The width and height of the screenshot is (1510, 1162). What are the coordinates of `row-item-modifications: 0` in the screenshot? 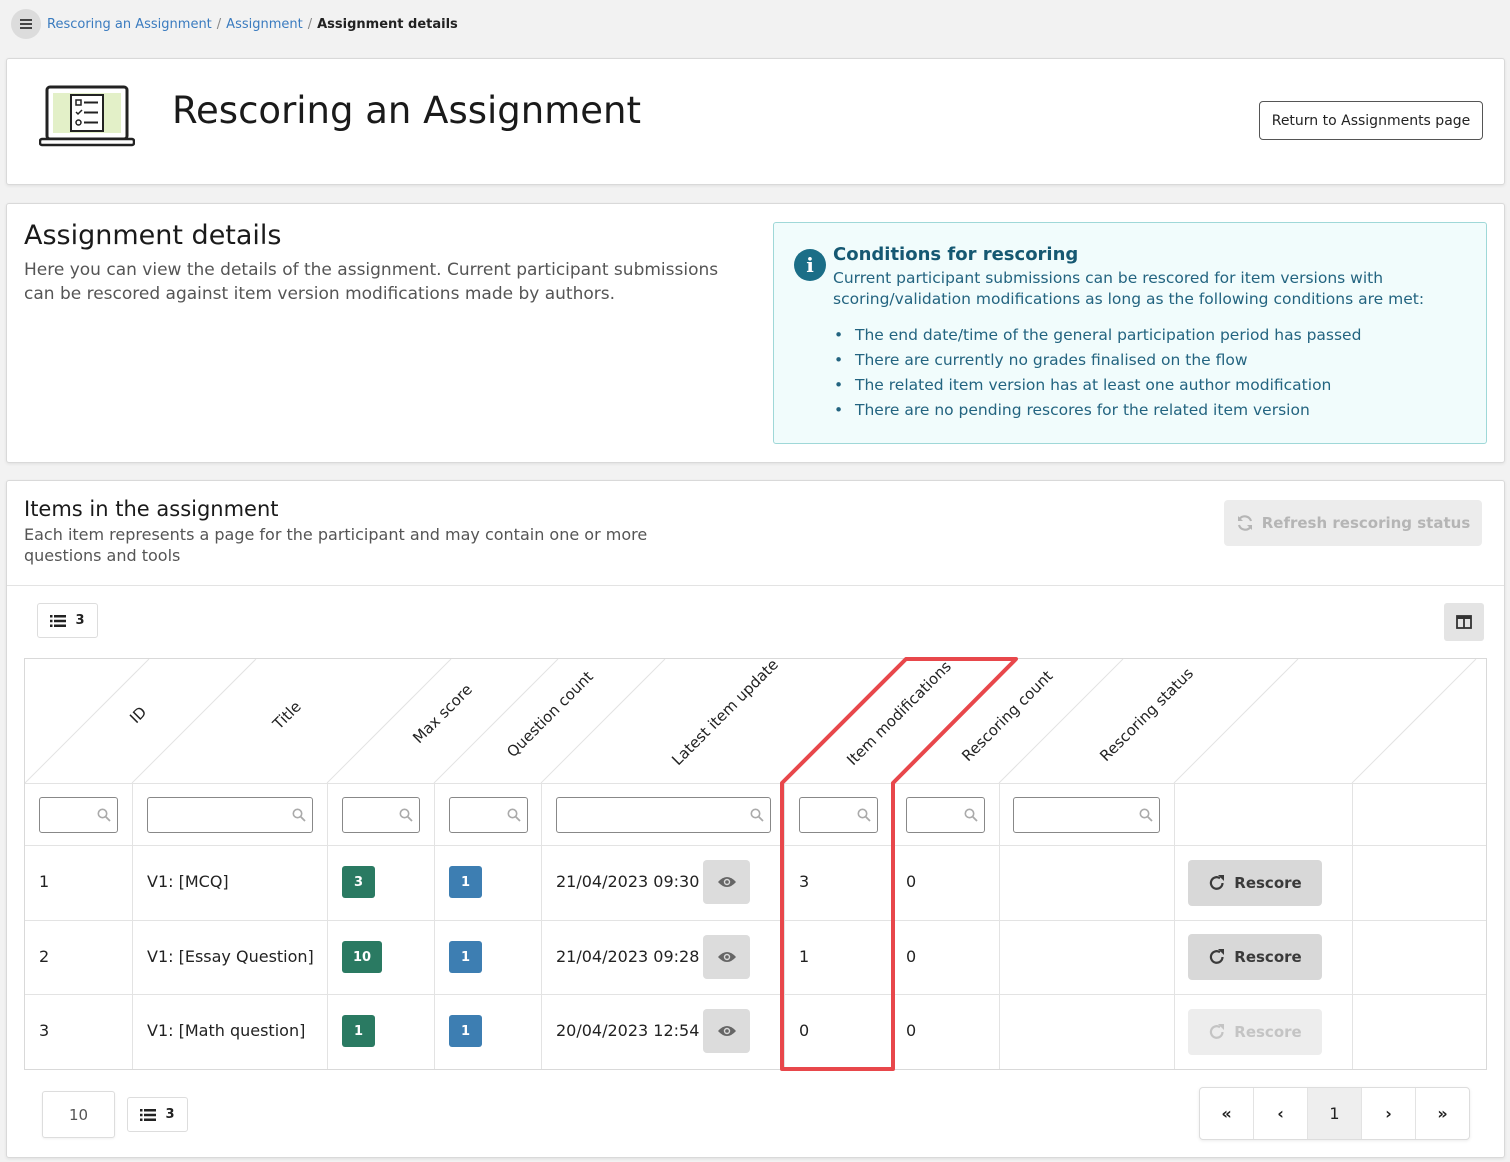 It's located at (804, 1030).